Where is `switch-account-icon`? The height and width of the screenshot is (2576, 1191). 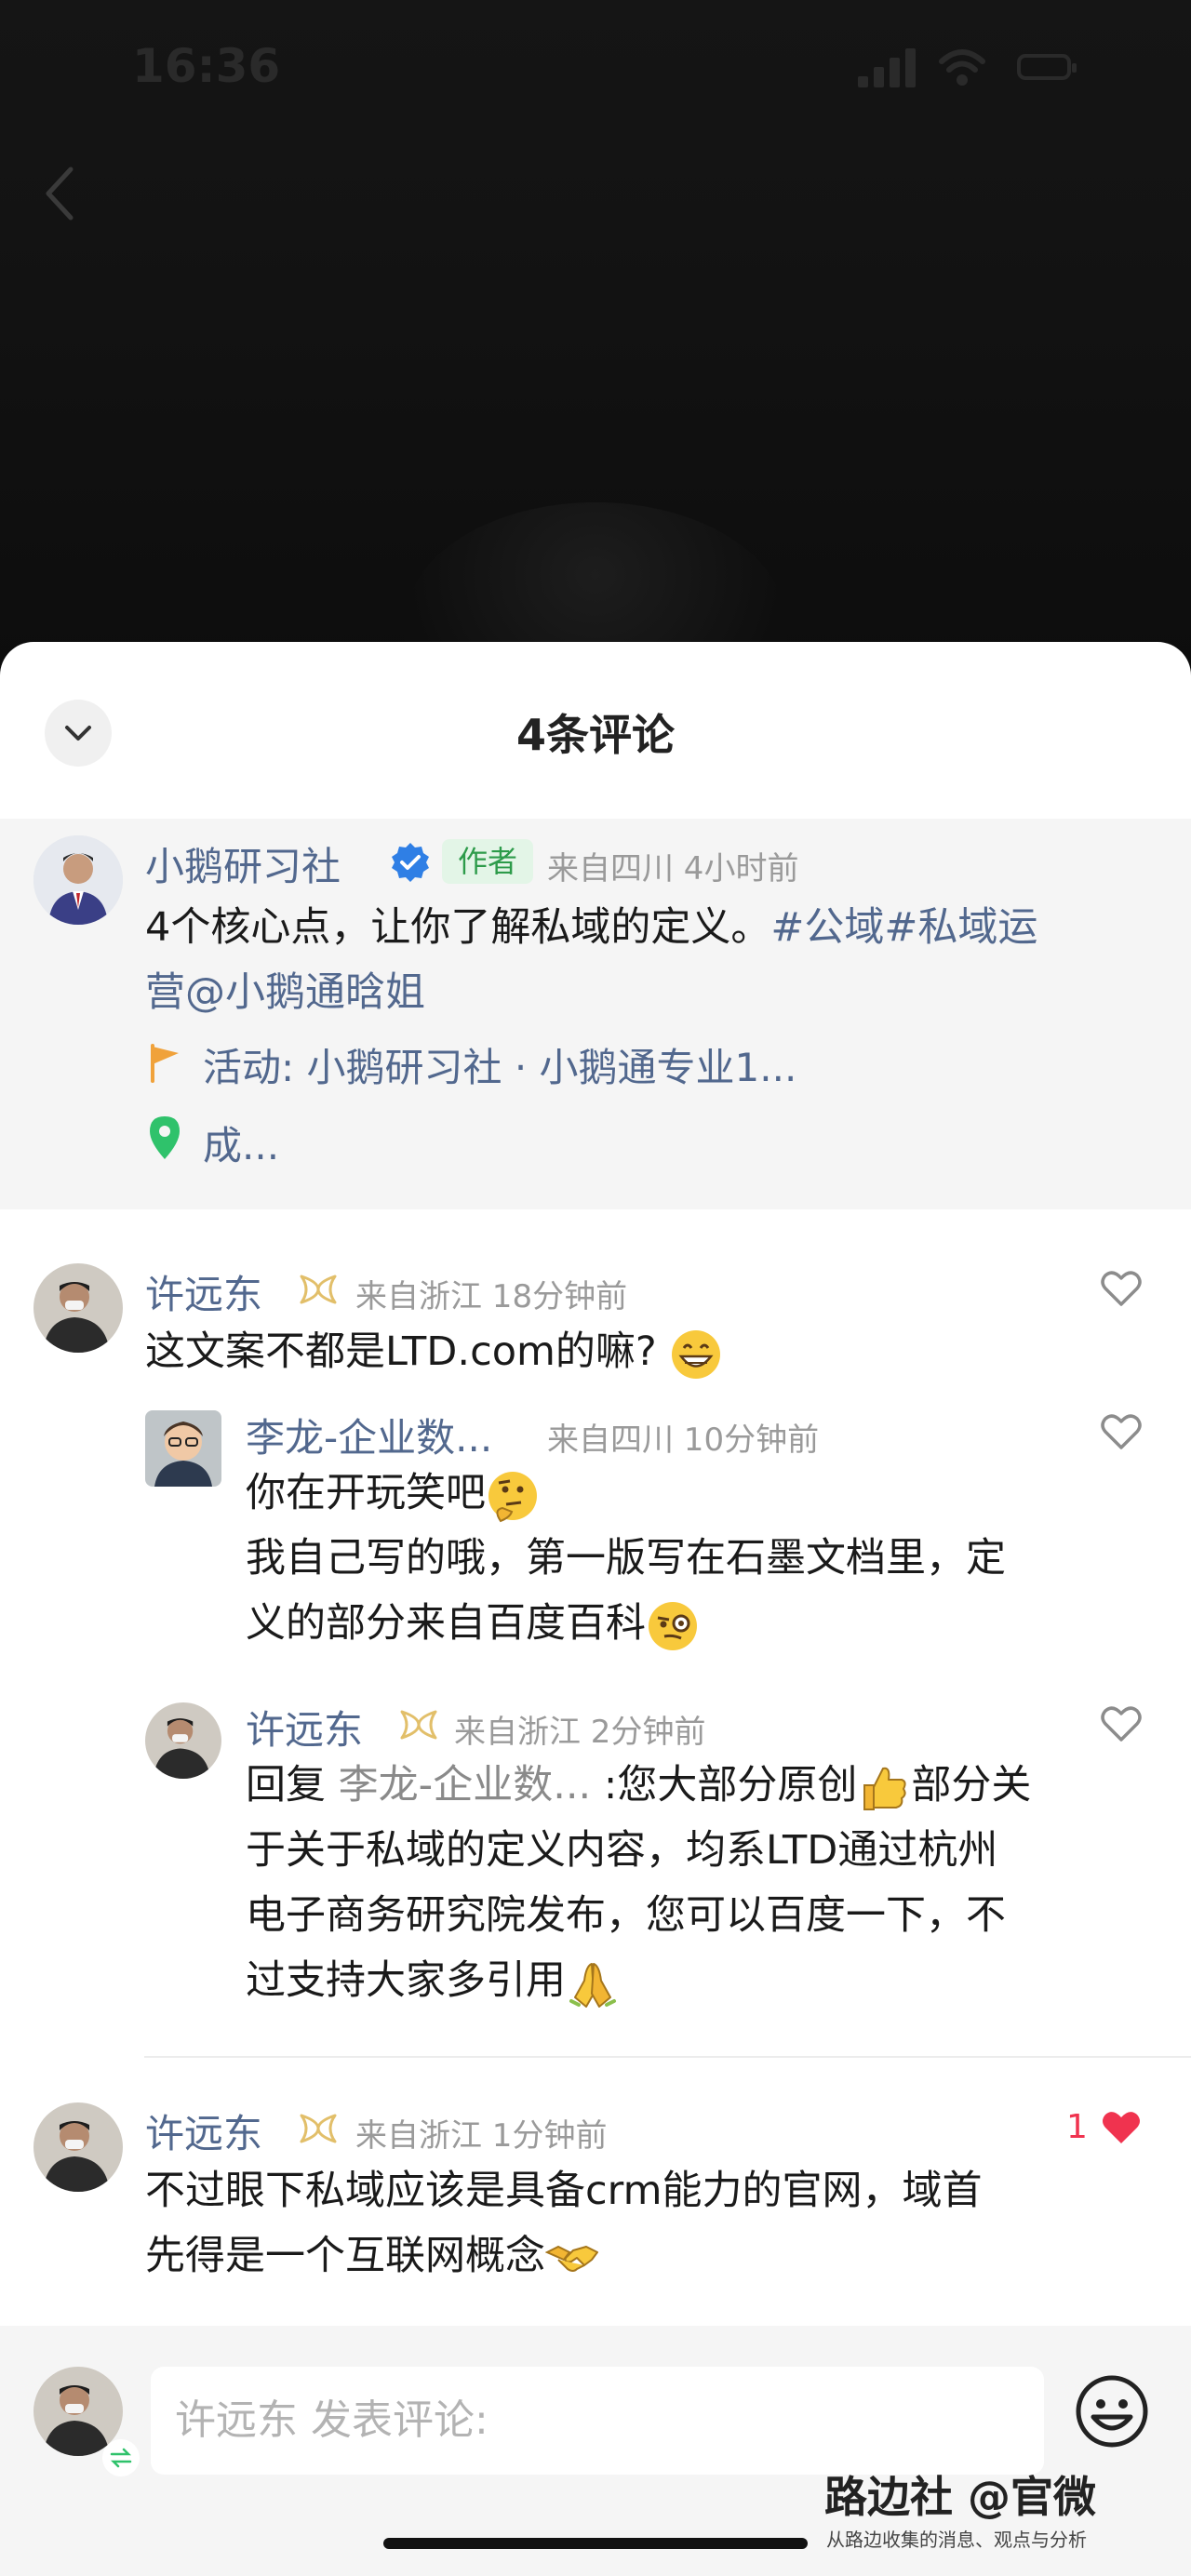
switch-account-icon is located at coordinates (121, 2457).